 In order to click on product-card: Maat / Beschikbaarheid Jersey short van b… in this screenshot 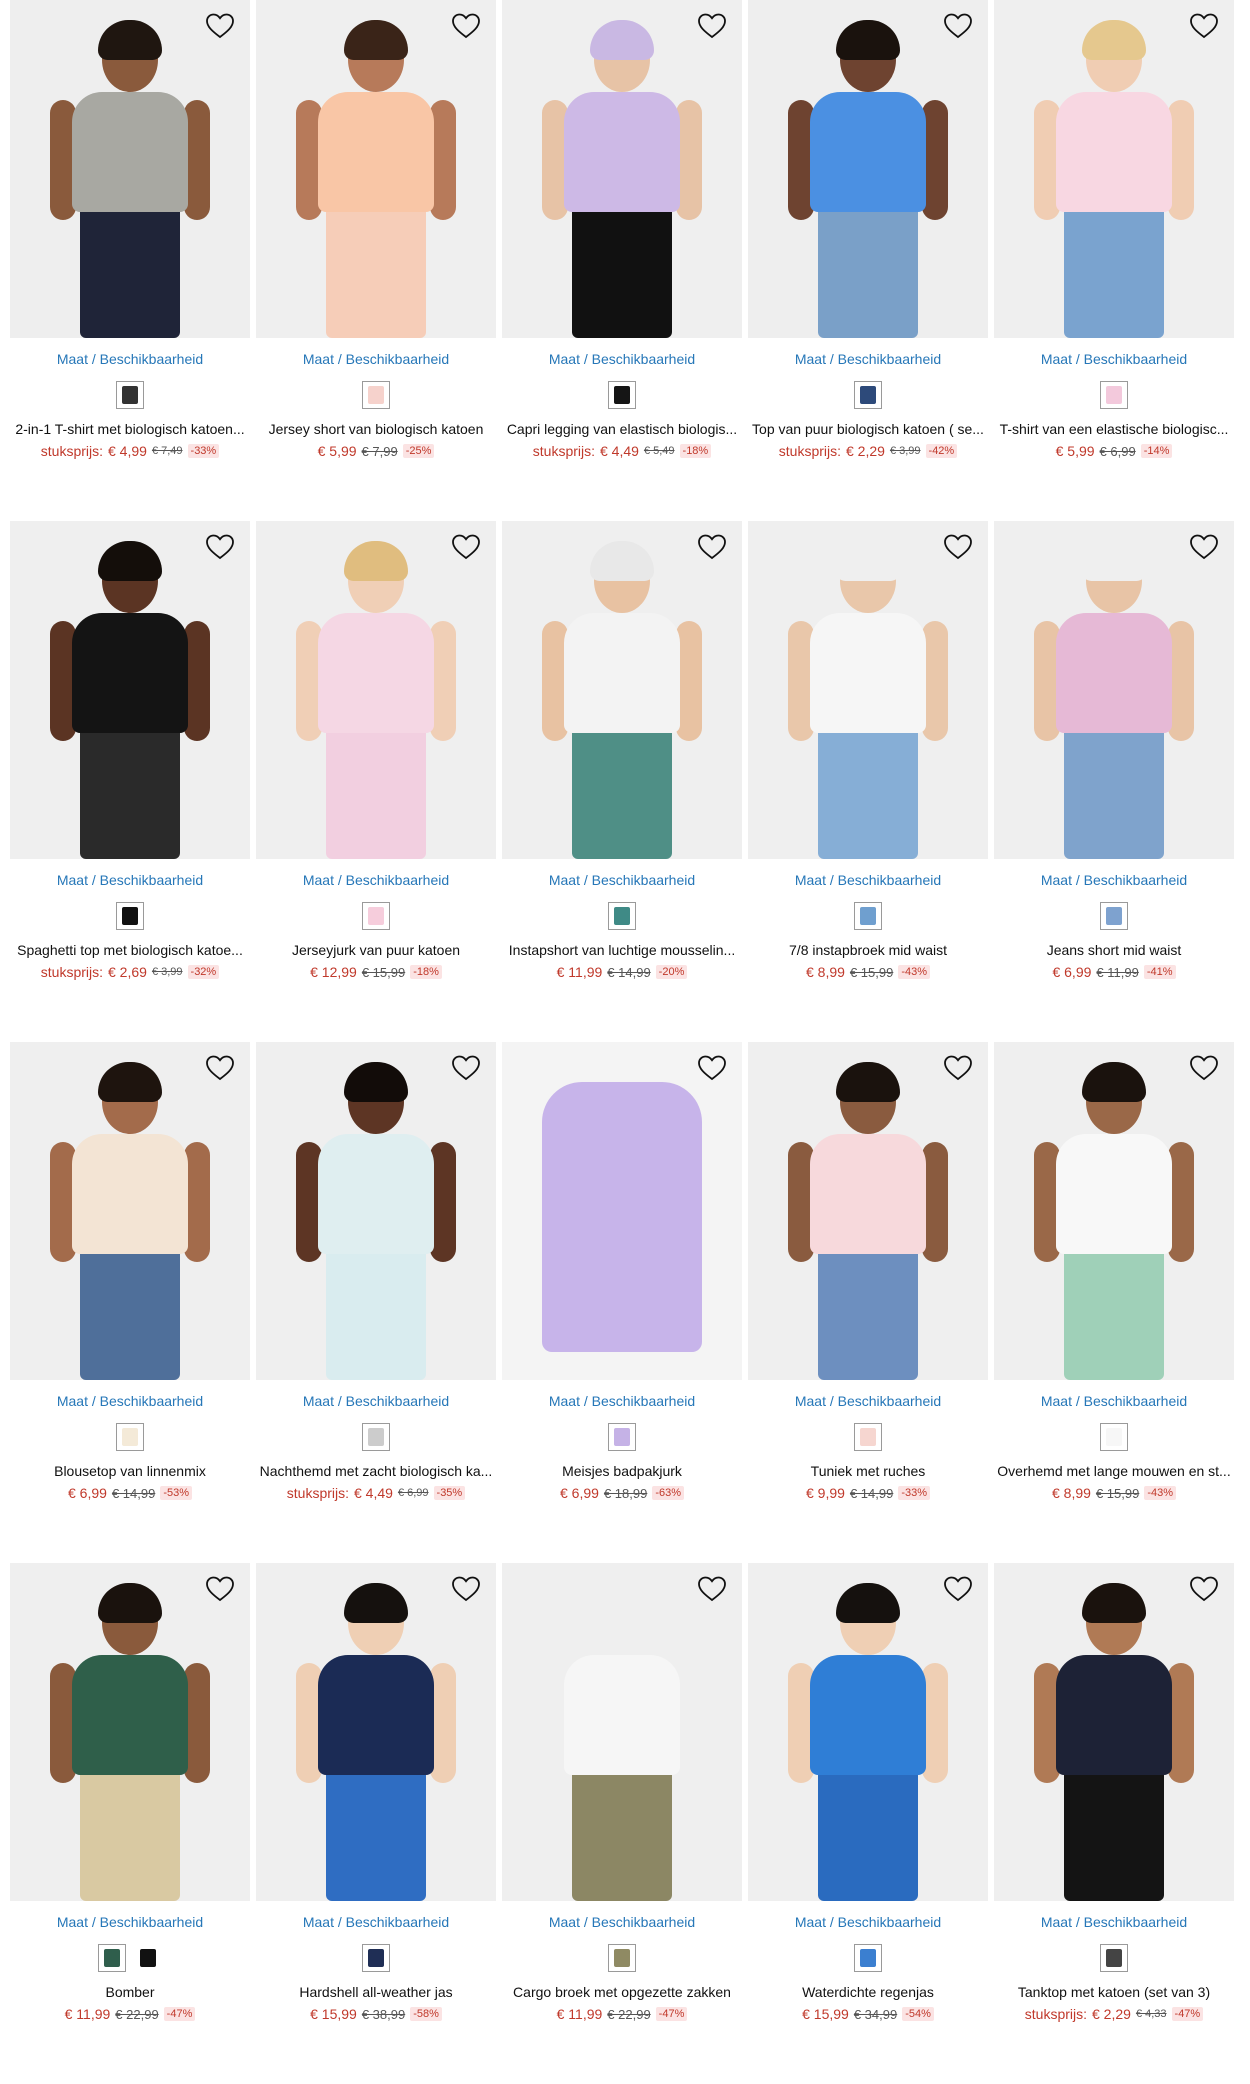, I will do `click(376, 260)`.